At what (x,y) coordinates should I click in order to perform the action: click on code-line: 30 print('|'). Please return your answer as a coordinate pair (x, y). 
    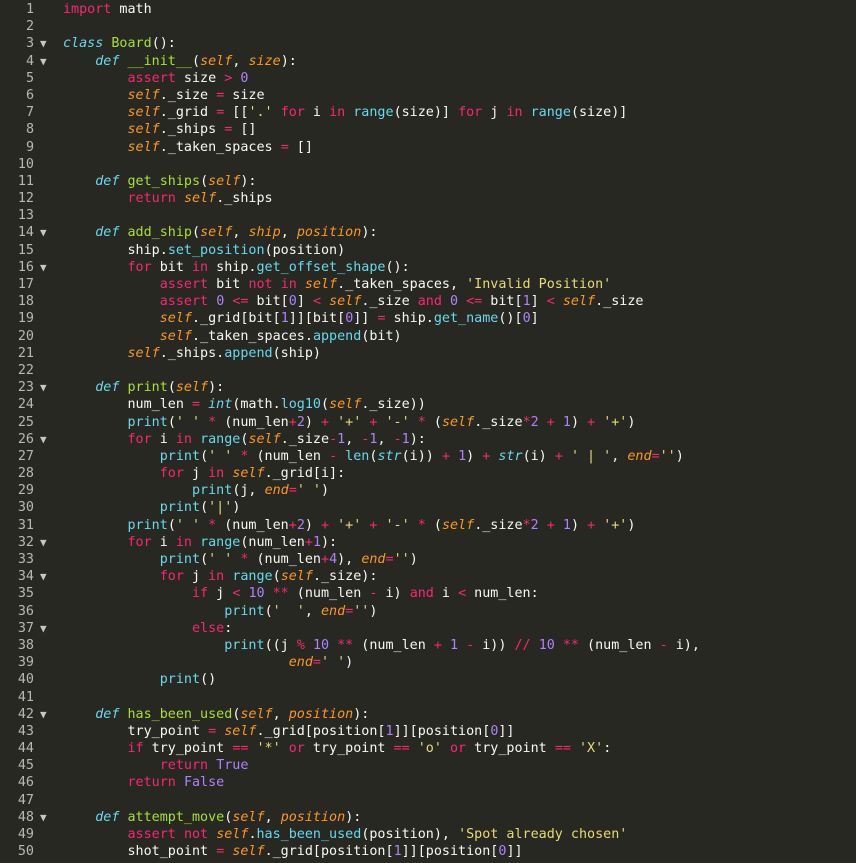
    Looking at the image, I should click on (428, 507).